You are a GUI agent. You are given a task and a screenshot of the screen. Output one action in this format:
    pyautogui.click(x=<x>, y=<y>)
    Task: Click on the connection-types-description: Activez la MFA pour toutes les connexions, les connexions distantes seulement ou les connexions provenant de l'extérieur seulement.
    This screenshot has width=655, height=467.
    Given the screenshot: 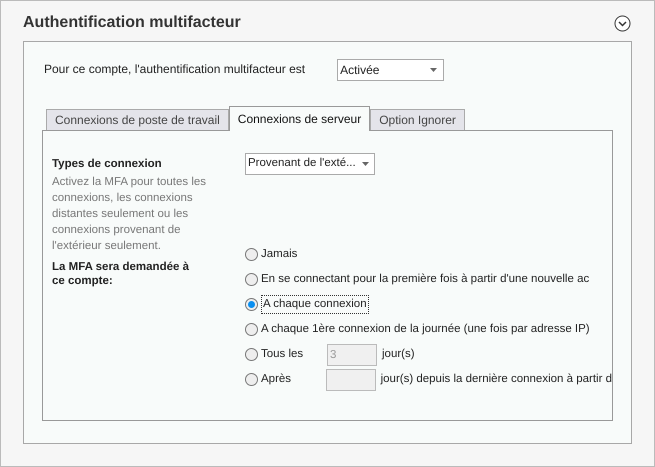 What is the action you would take?
    pyautogui.click(x=130, y=214)
    